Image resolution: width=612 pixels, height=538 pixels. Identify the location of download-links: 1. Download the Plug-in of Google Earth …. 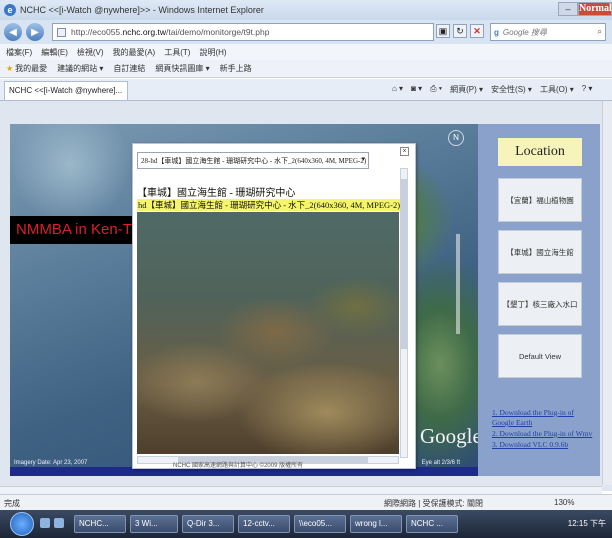
(544, 429).